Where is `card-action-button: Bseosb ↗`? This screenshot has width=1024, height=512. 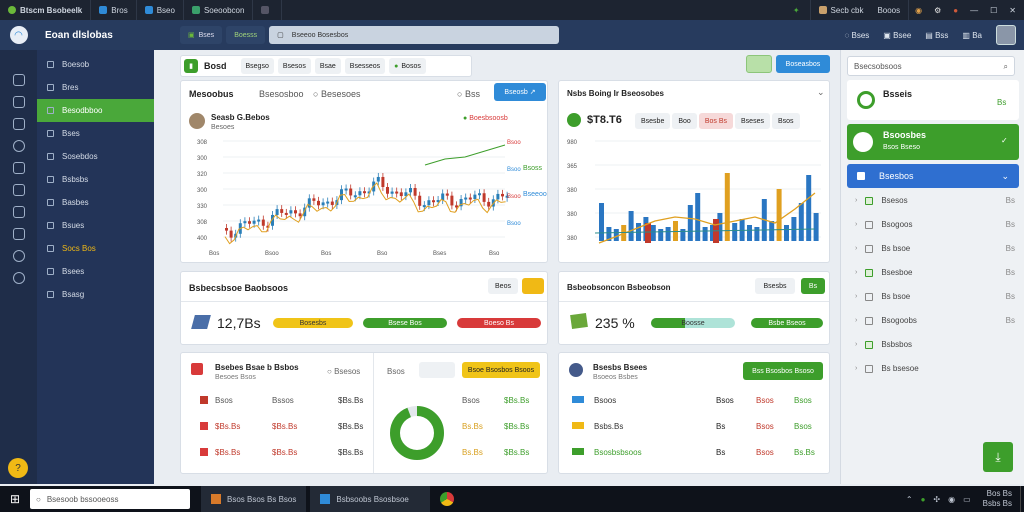 card-action-button: Bseosb ↗ is located at coordinates (520, 92).